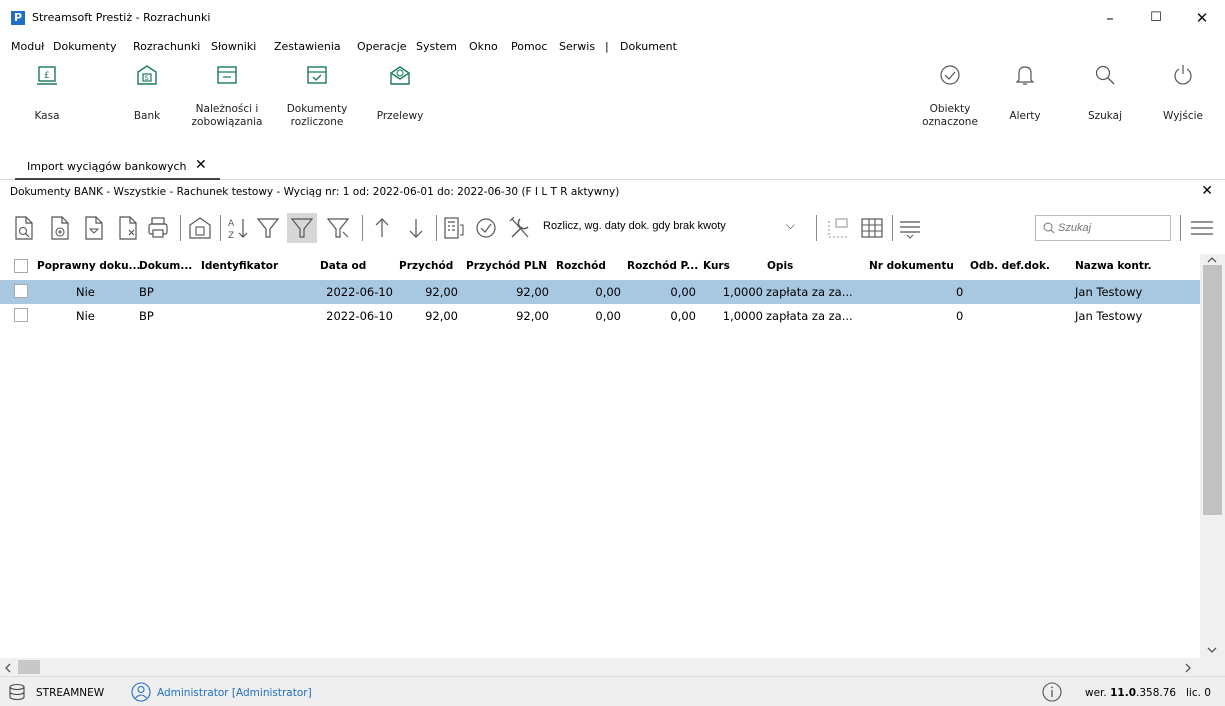  I want to click on menu-operacje: Operacje, so click(382, 46).